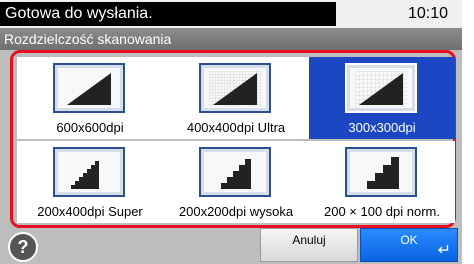 The image size is (474, 264). Describe the element at coordinates (309, 245) in the screenshot. I see `cancel-button: Anuluj` at that location.